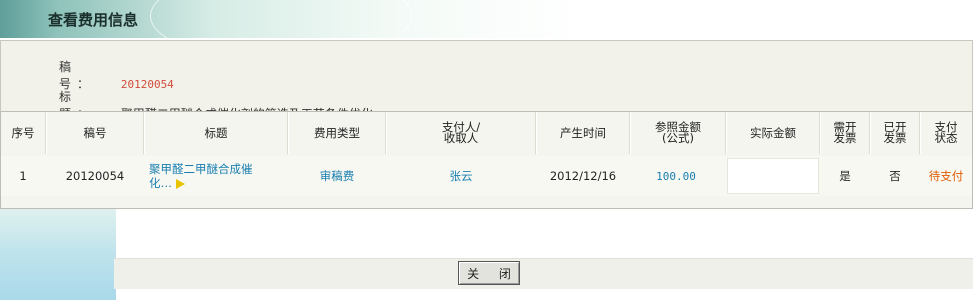 The width and height of the screenshot is (973, 300). Describe the element at coordinates (489, 273) in the screenshot. I see `close-button: 关 闭` at that location.